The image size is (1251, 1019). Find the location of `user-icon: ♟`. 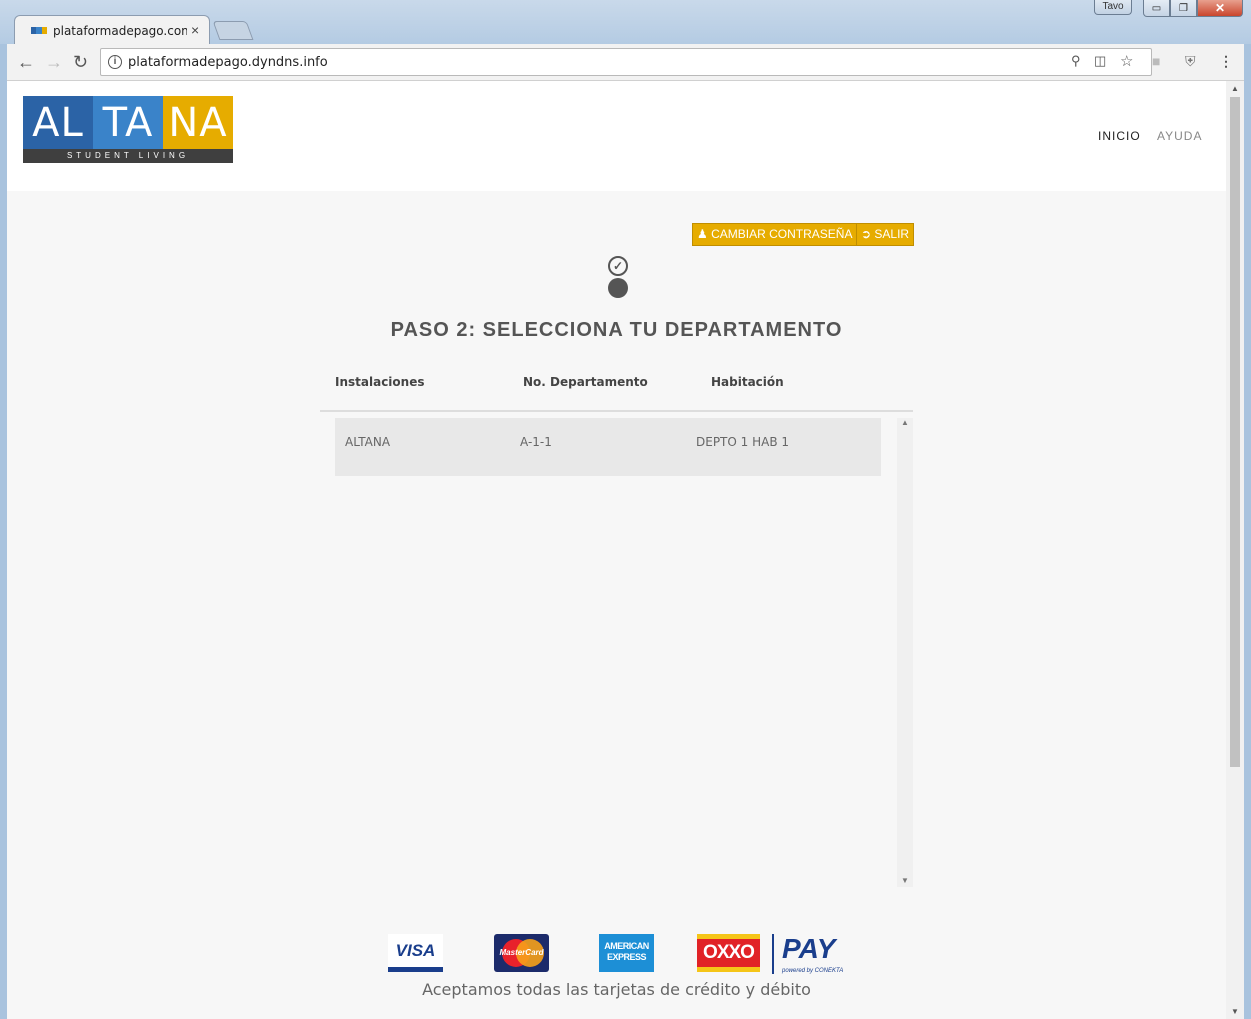

user-icon: ♟ is located at coordinates (702, 234).